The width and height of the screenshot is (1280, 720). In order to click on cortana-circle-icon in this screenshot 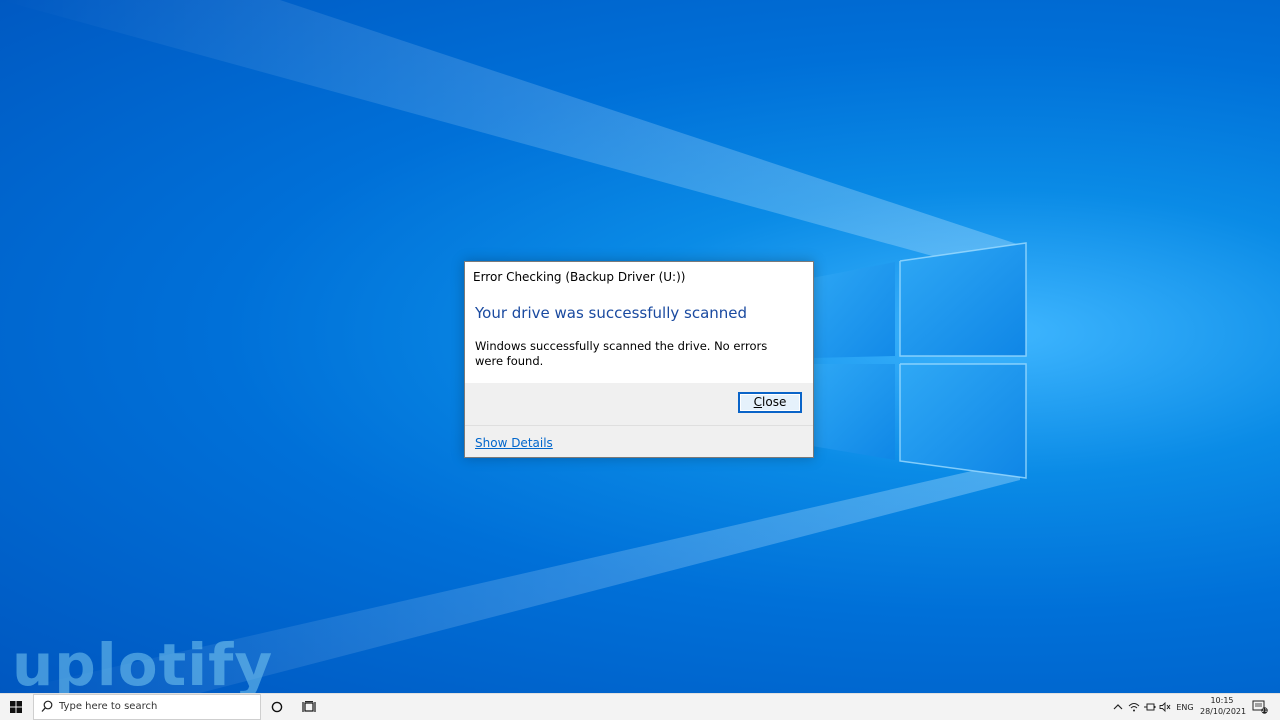, I will do `click(277, 707)`.